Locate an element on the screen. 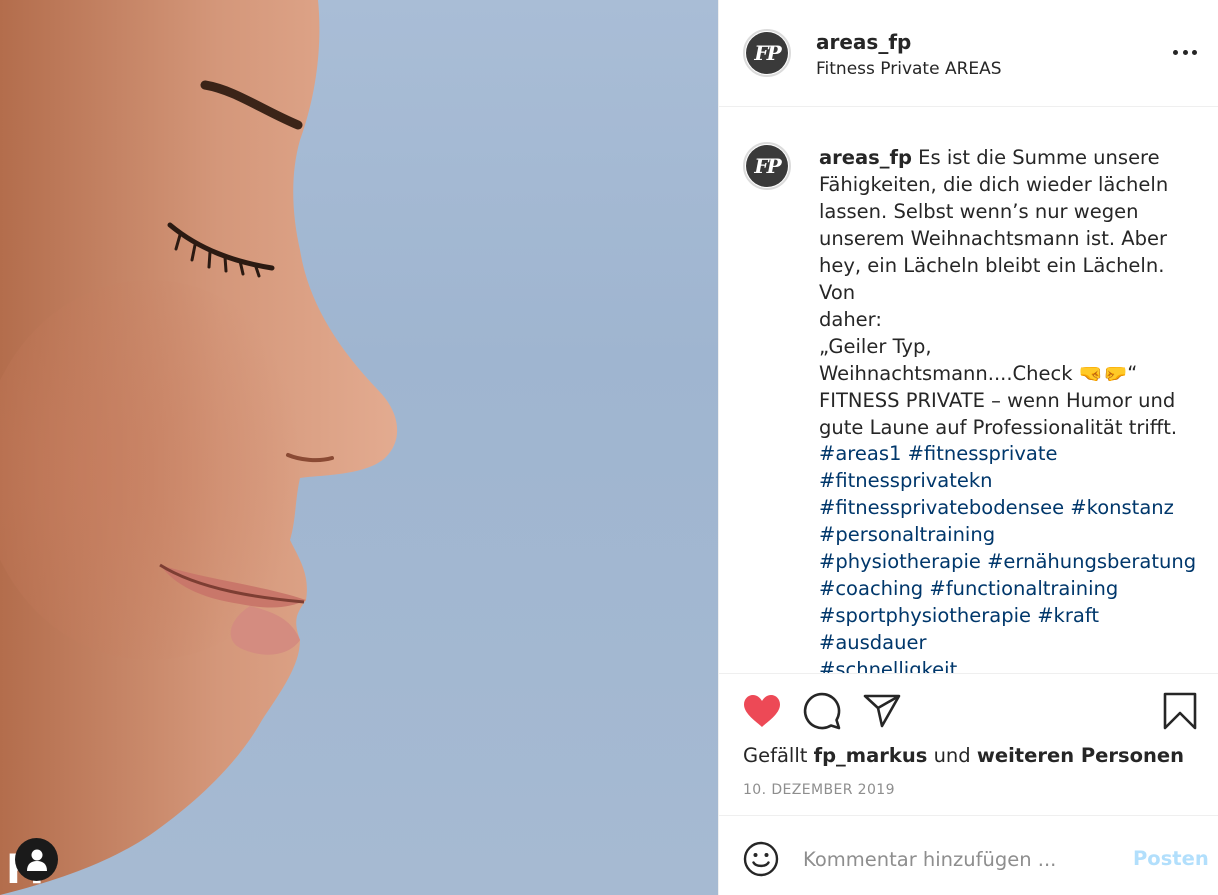 Image resolution: width=1218 pixels, height=895 pixels. add-comment-bar: Posten is located at coordinates (968, 856).